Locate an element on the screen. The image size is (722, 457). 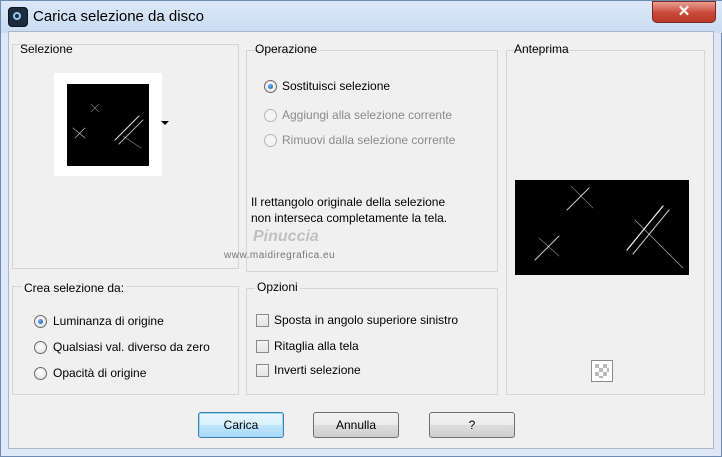
radio-sostituisci is located at coordinates (270, 86).